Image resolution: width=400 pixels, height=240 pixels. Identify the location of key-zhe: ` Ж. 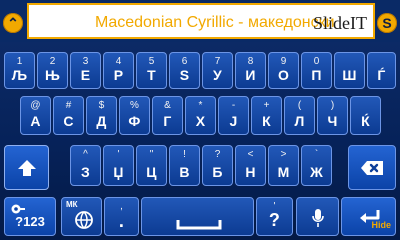
(316, 165).